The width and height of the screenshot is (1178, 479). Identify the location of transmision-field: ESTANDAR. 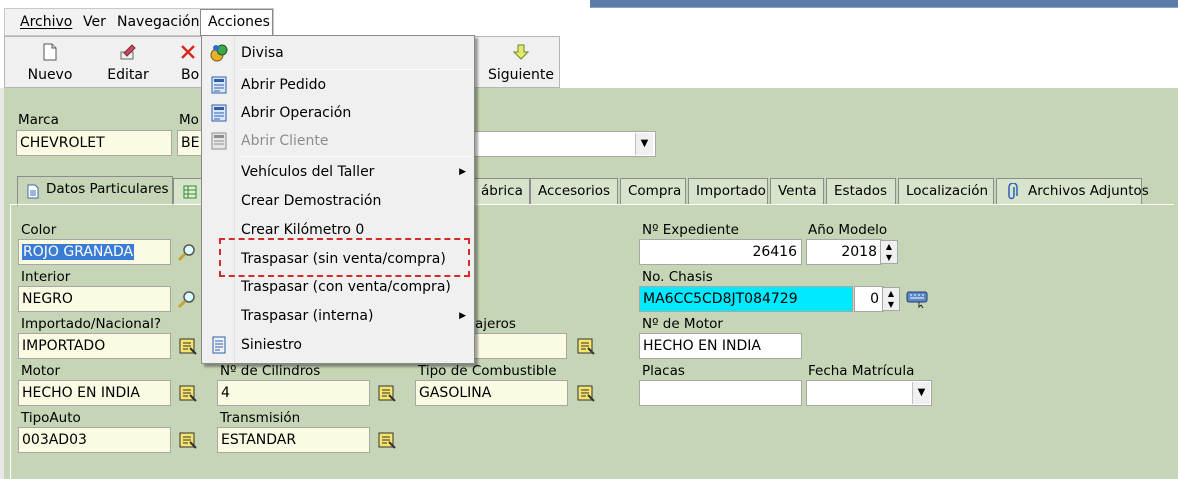
(293, 440).